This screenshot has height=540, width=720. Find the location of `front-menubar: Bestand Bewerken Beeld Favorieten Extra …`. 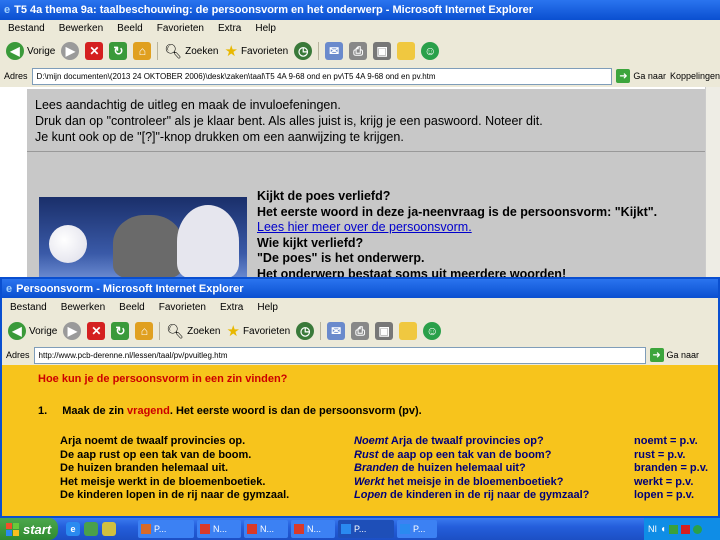

front-menubar: Bestand Bewerken Beeld Favorieten Extra … is located at coordinates (360, 307).